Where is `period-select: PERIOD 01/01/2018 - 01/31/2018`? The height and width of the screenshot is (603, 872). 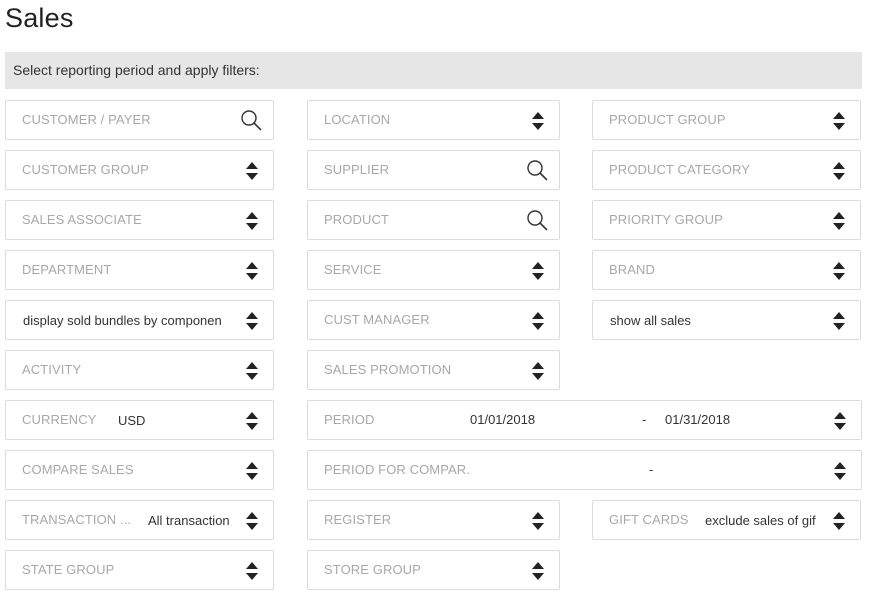 period-select: PERIOD 01/01/2018 - 01/31/2018 is located at coordinates (584, 420).